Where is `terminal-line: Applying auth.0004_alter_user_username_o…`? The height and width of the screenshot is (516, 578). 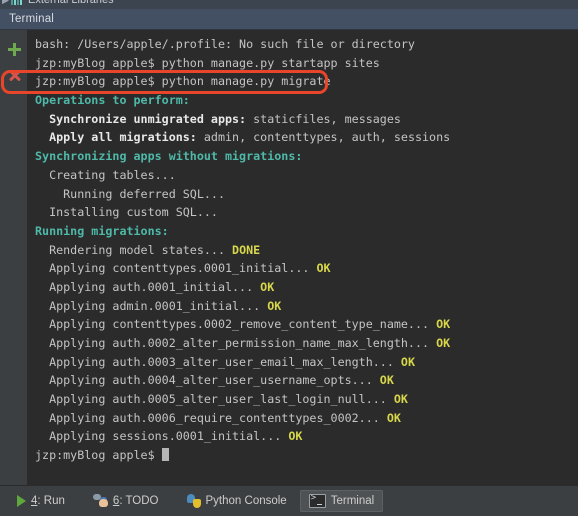
terminal-line: Applying auth.0004_alter_user_username_o… is located at coordinates (306, 380).